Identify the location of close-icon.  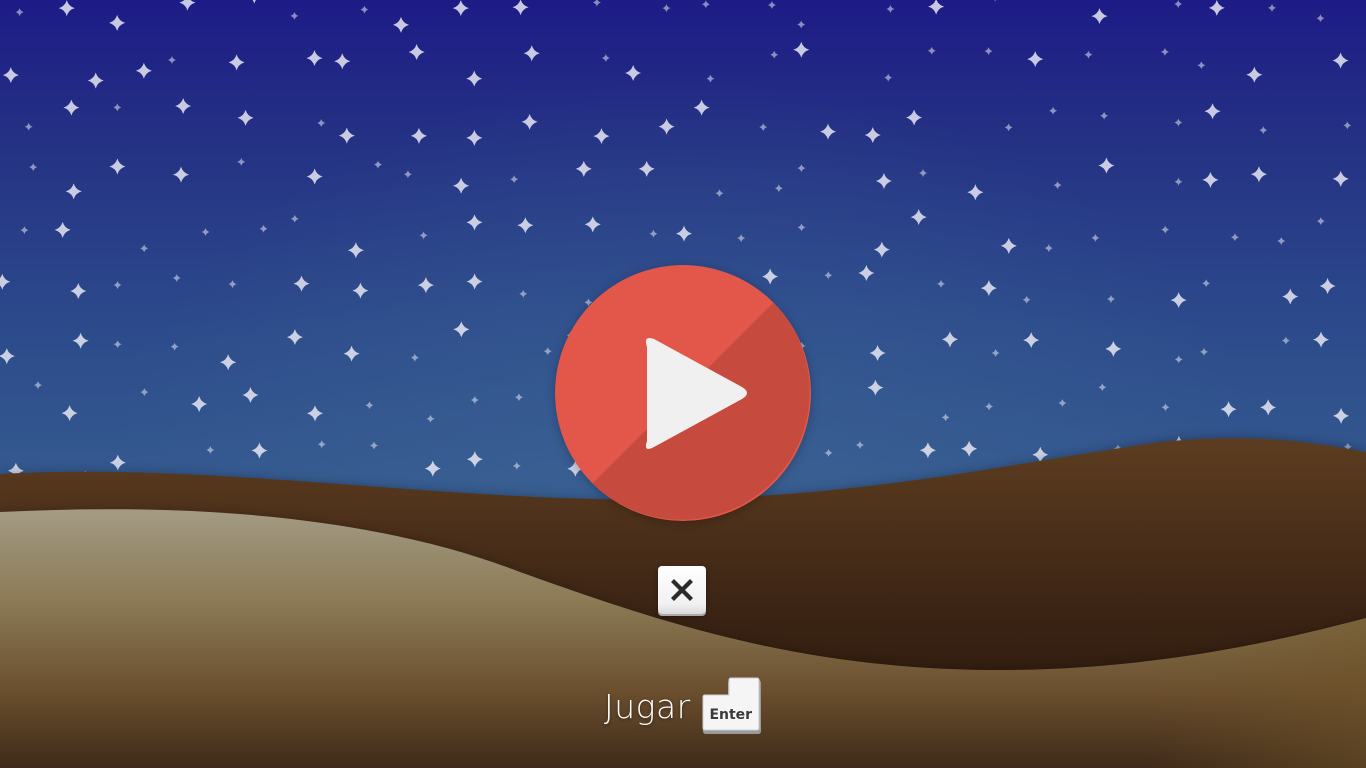
(682, 590).